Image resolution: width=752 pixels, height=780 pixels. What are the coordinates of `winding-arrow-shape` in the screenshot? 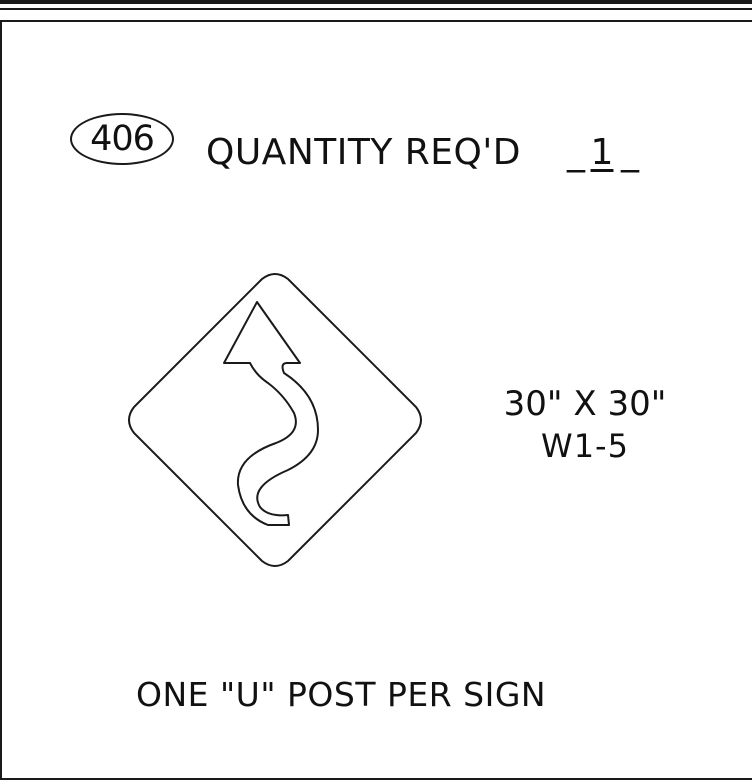 It's located at (271, 413).